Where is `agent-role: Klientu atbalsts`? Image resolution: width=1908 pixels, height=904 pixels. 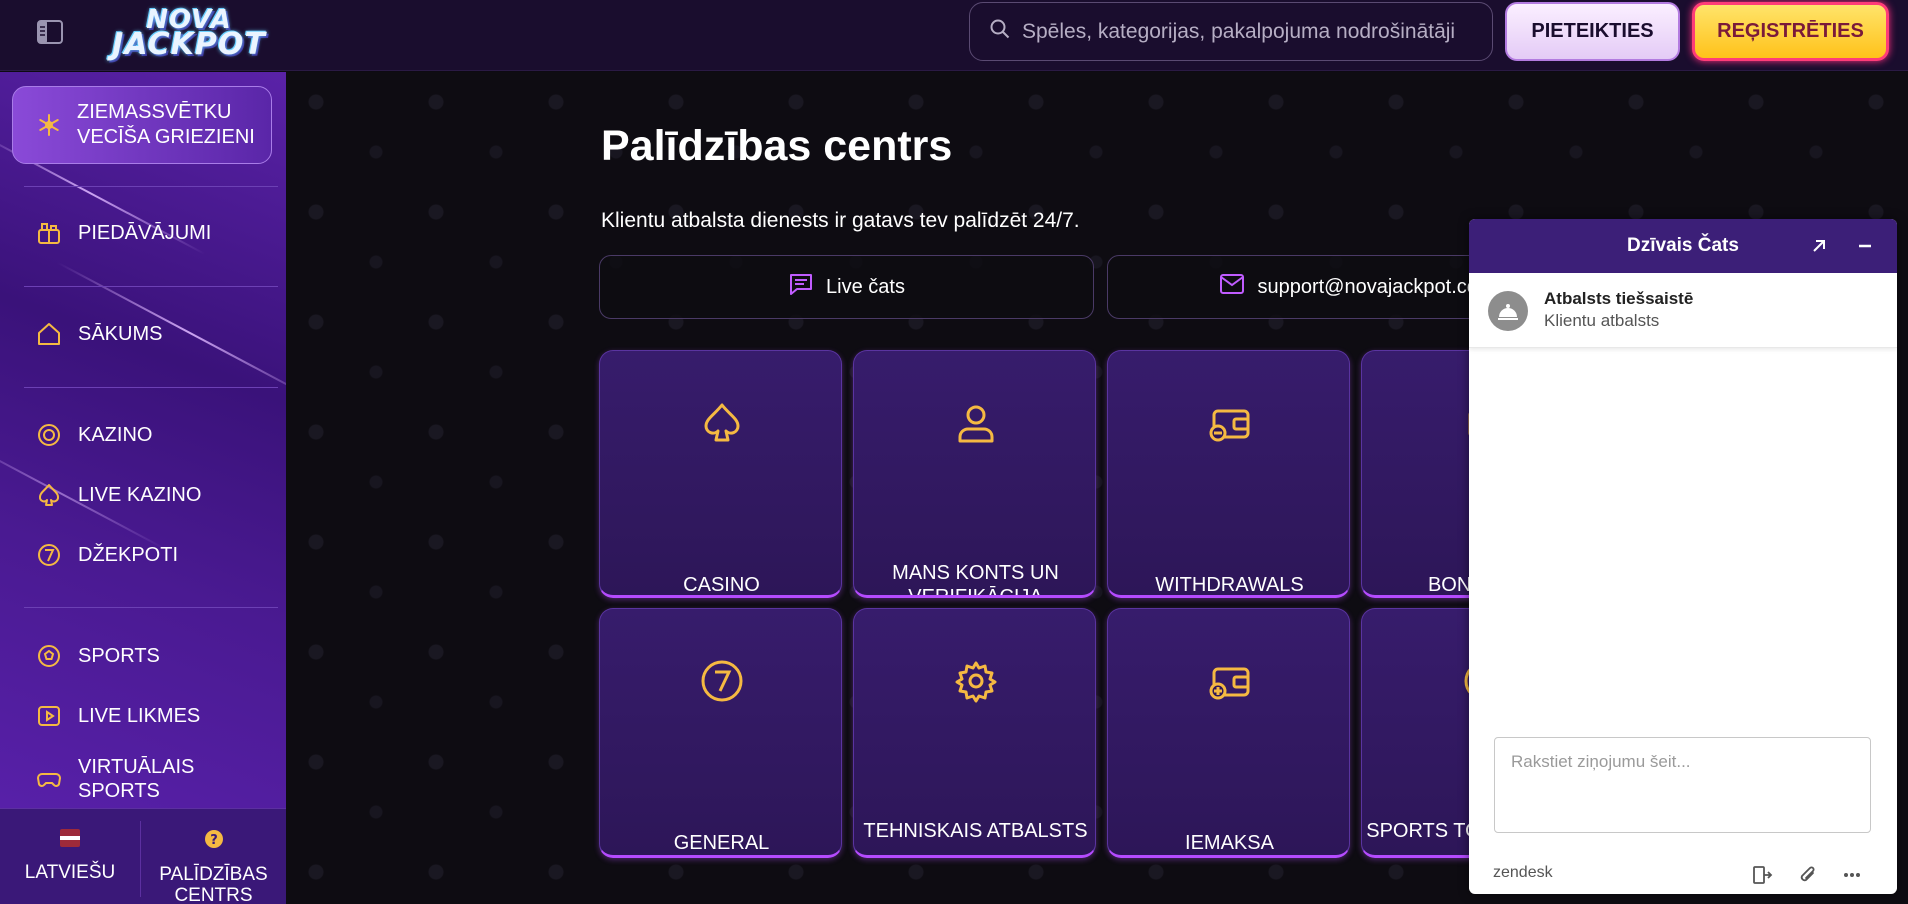 agent-role: Klientu atbalsts is located at coordinates (1602, 320).